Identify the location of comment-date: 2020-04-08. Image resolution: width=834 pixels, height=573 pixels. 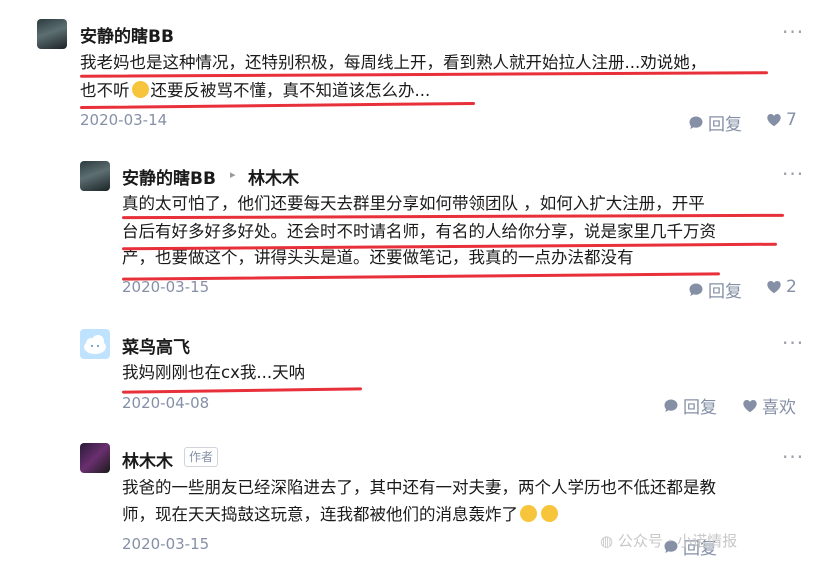
(166, 403).